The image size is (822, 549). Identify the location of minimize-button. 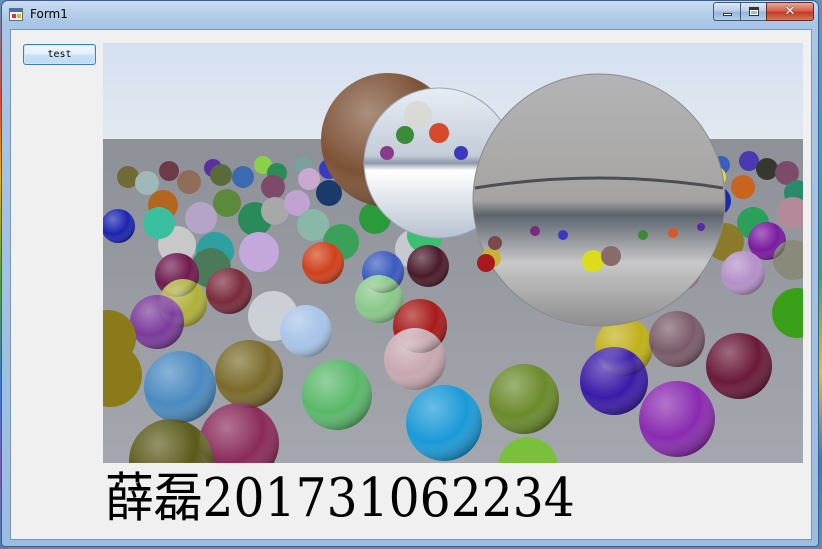
(726, 11).